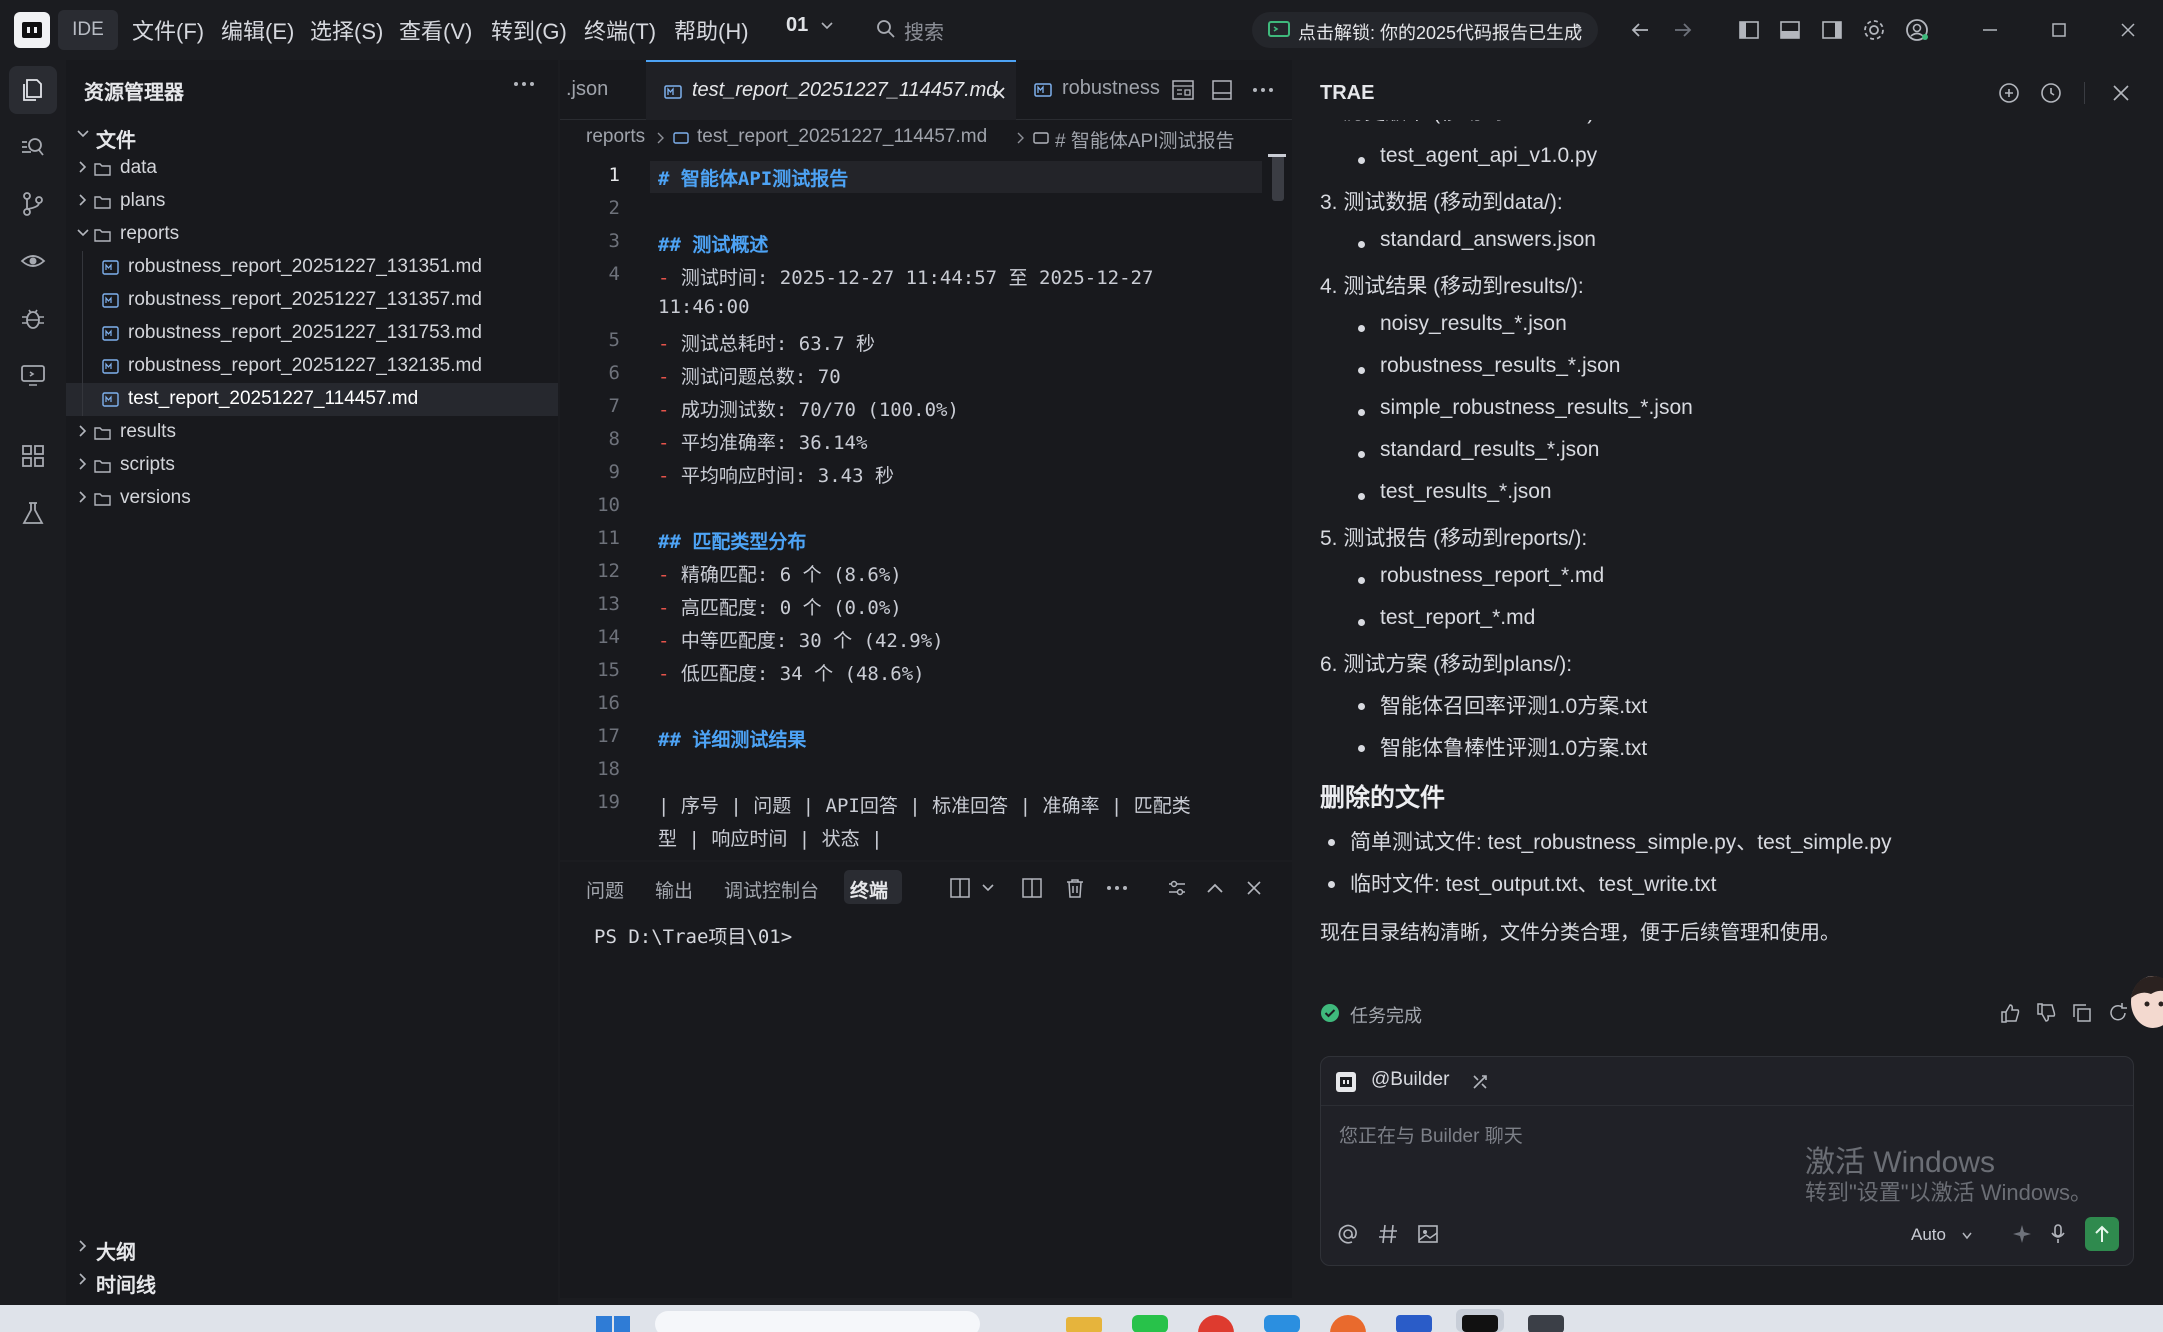 This screenshot has height=1332, width=2163. What do you see at coordinates (2082, 1013) in the screenshot?
I see `copy-icon` at bounding box center [2082, 1013].